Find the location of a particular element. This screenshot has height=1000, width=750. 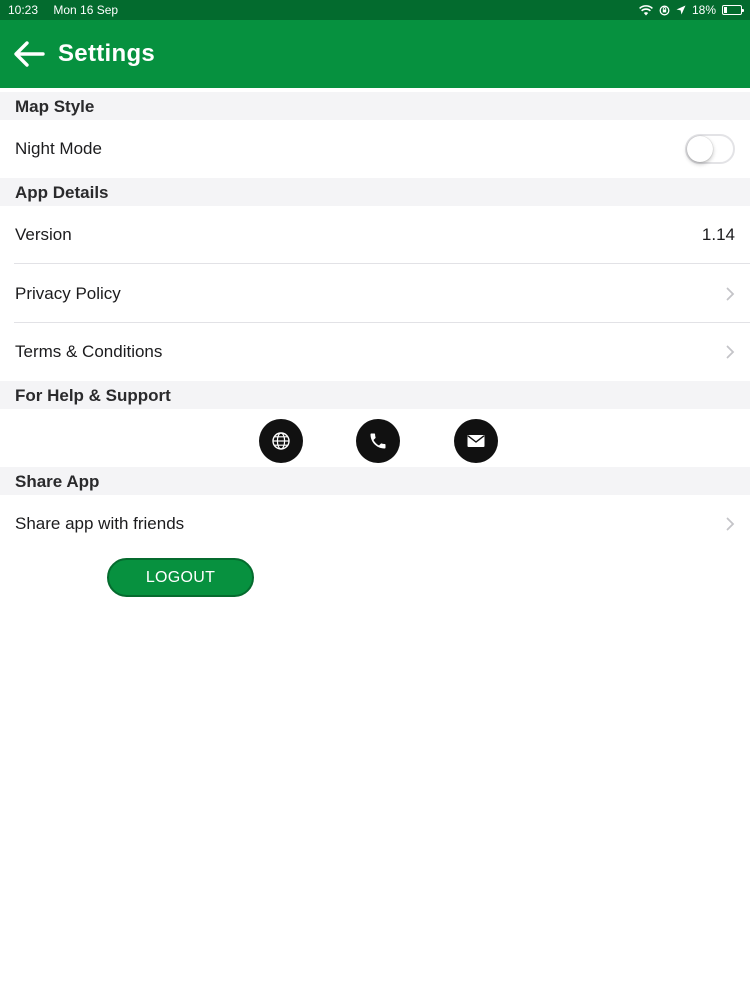

night-mode-toggle is located at coordinates (710, 149).